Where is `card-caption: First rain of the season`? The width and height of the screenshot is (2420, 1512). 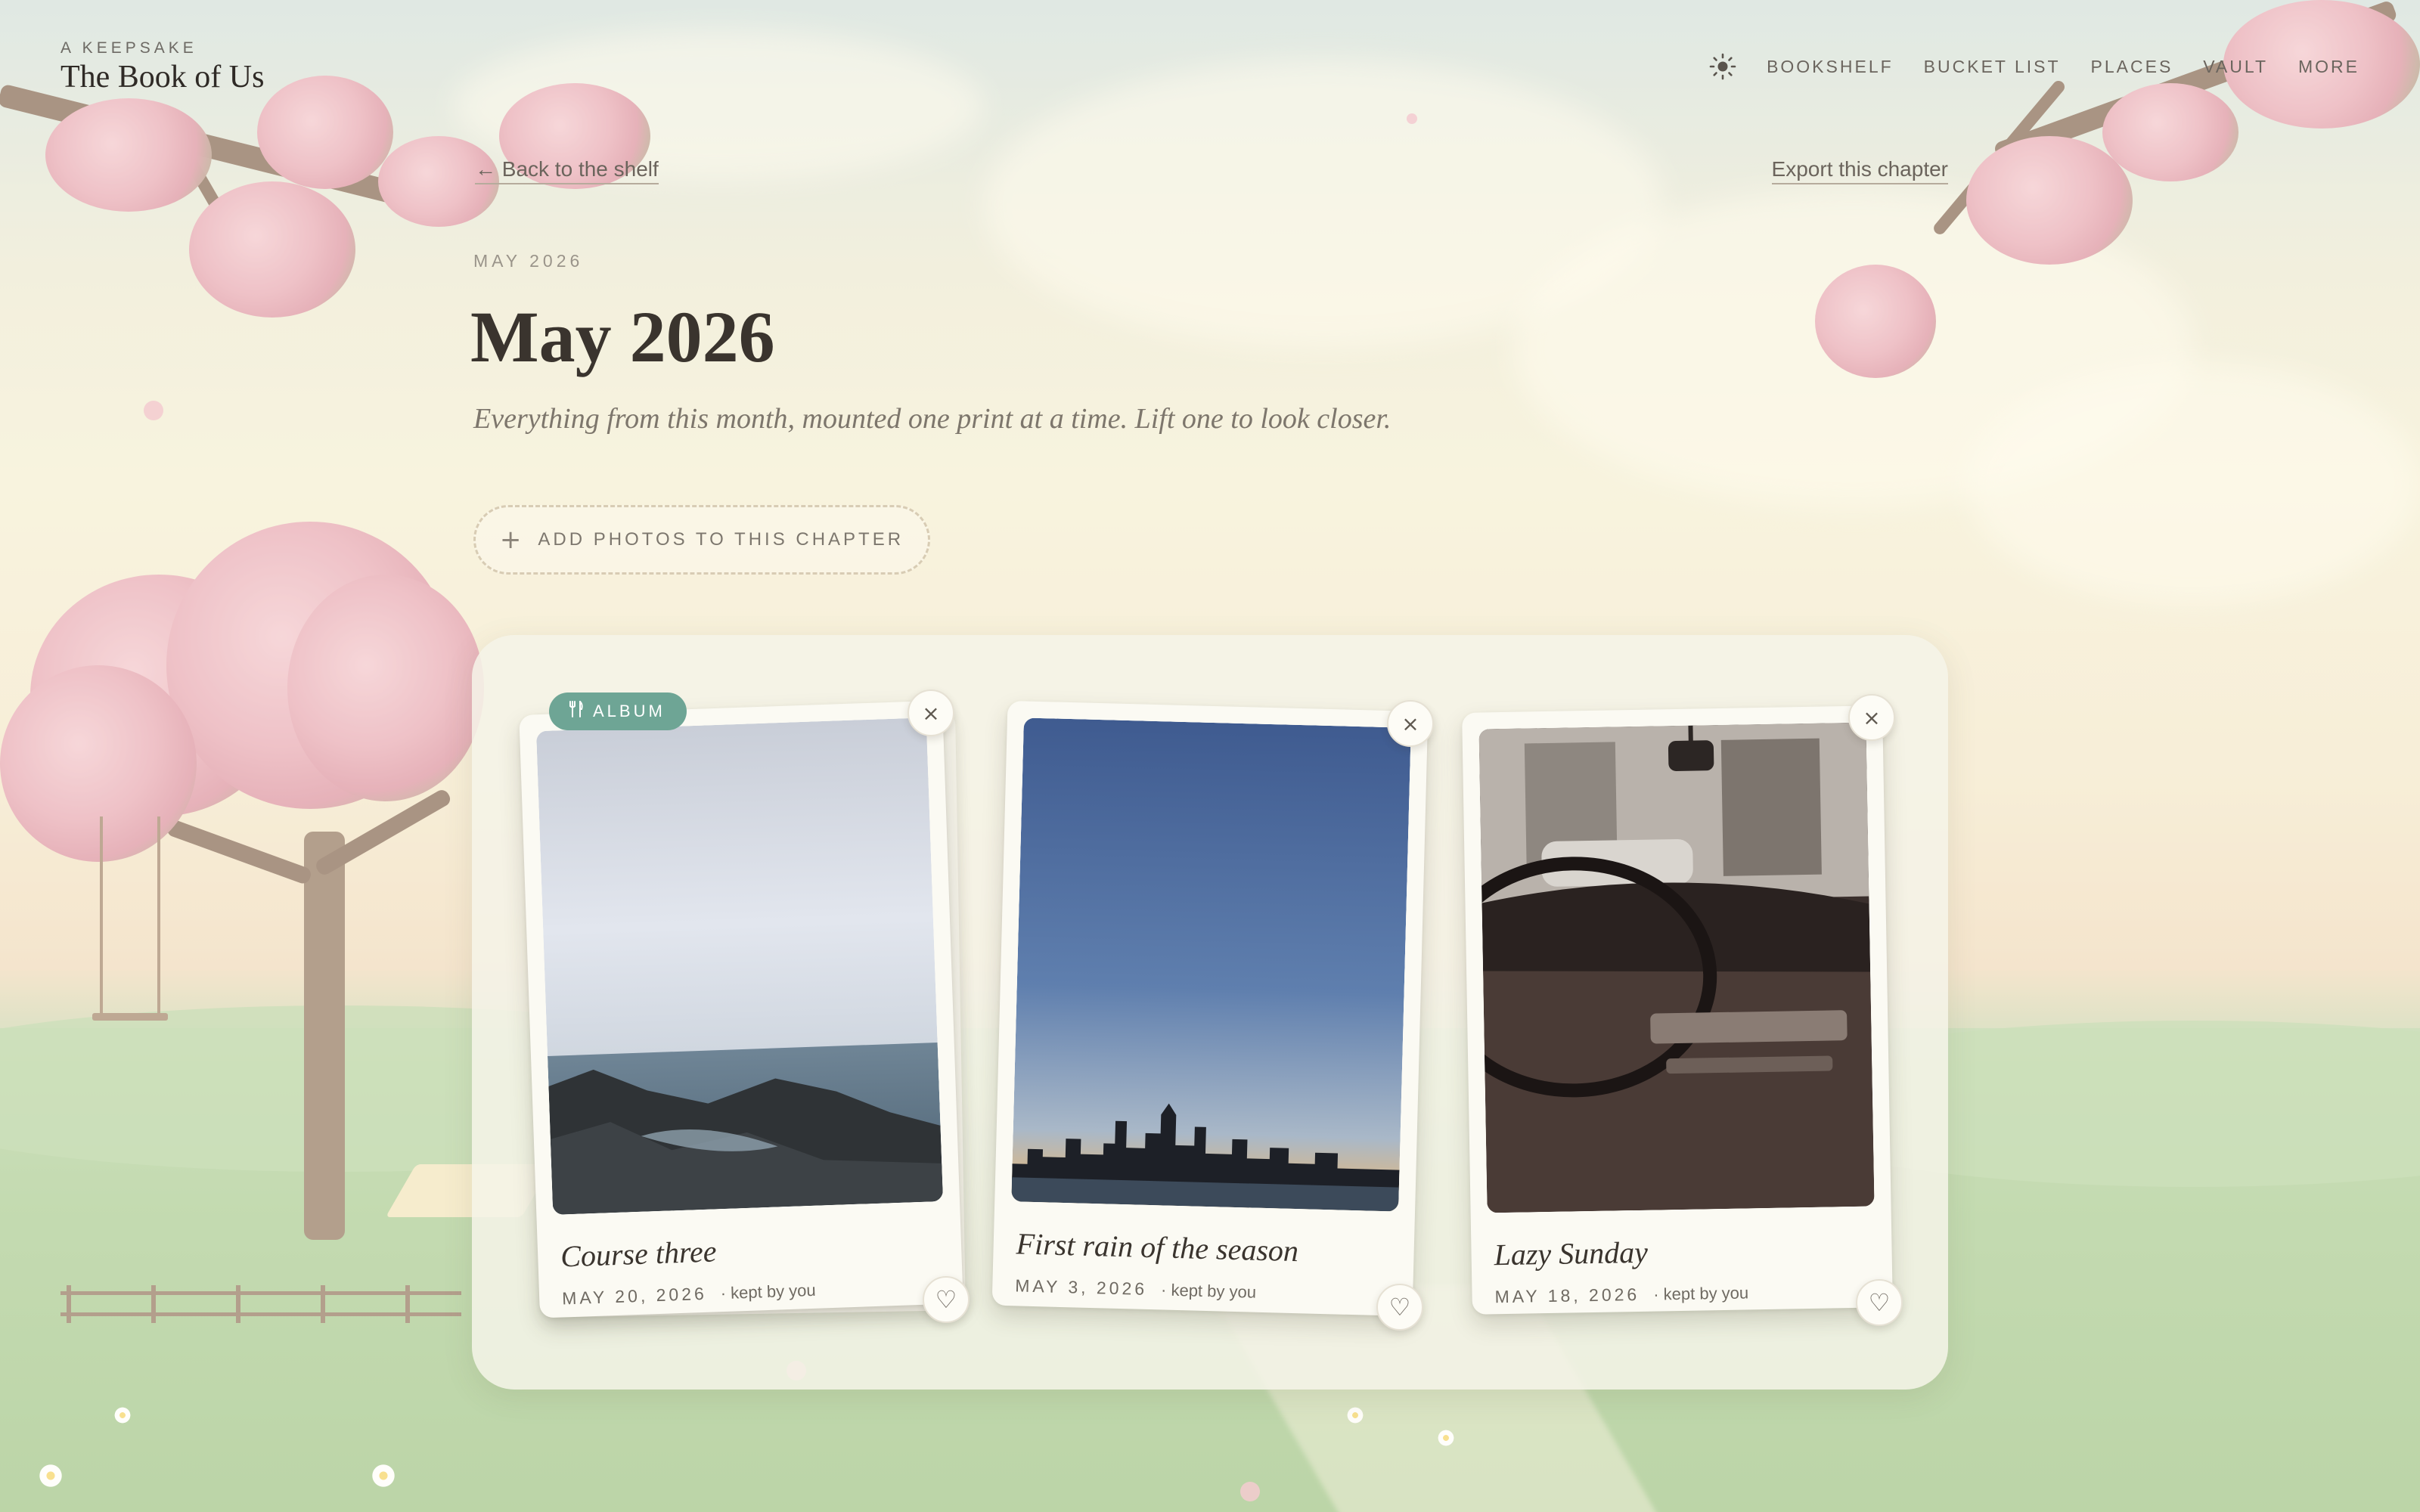
card-caption: First rain of the season is located at coordinates (1157, 1247).